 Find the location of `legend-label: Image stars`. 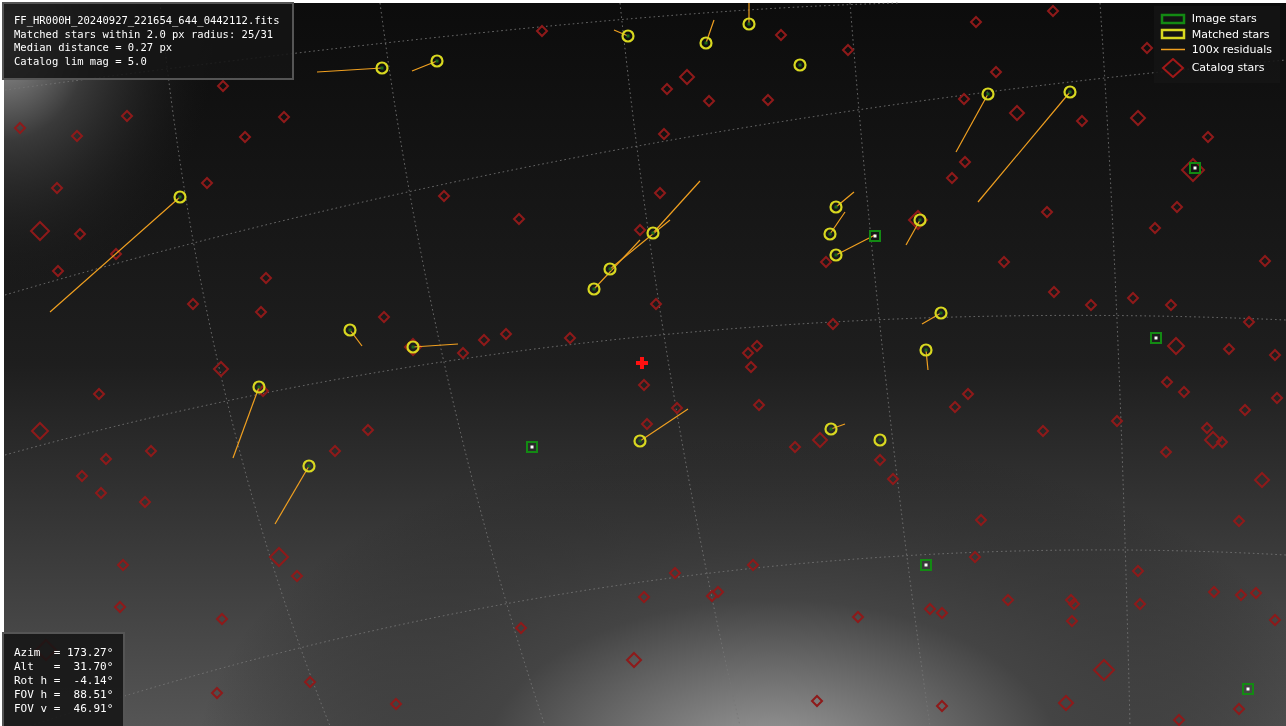

legend-label: Image stars is located at coordinates (1224, 19).